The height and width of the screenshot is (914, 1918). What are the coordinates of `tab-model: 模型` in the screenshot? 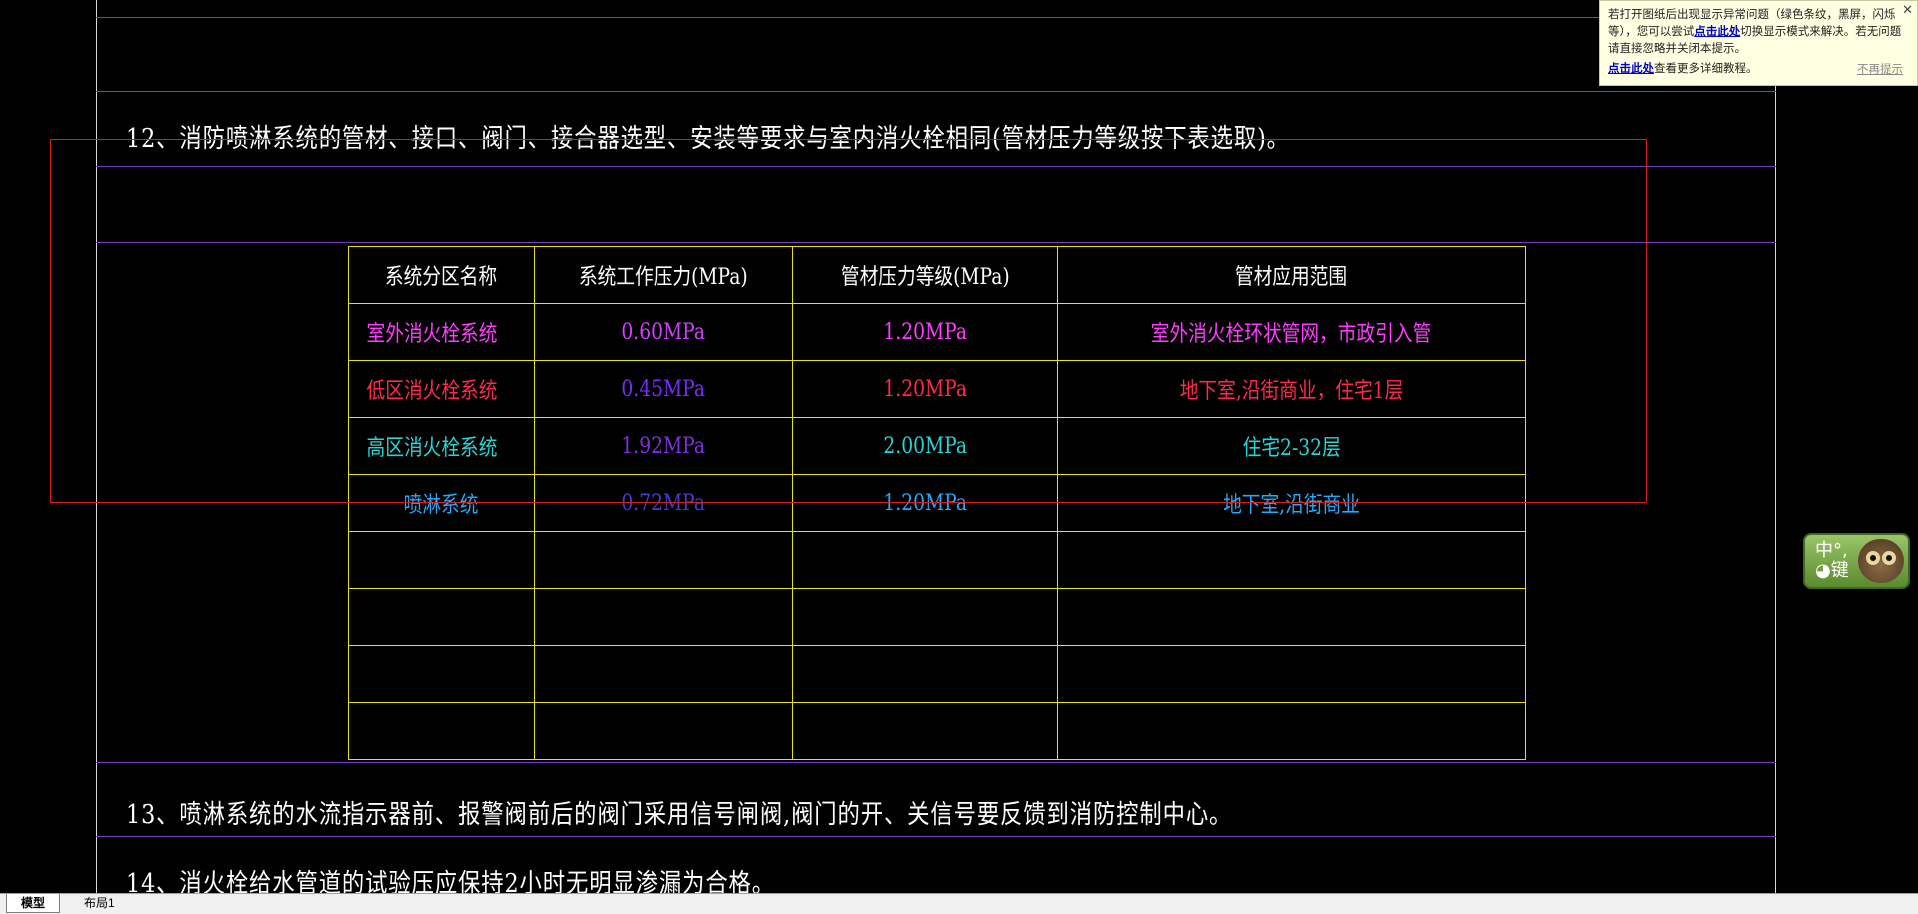 It's located at (33, 903).